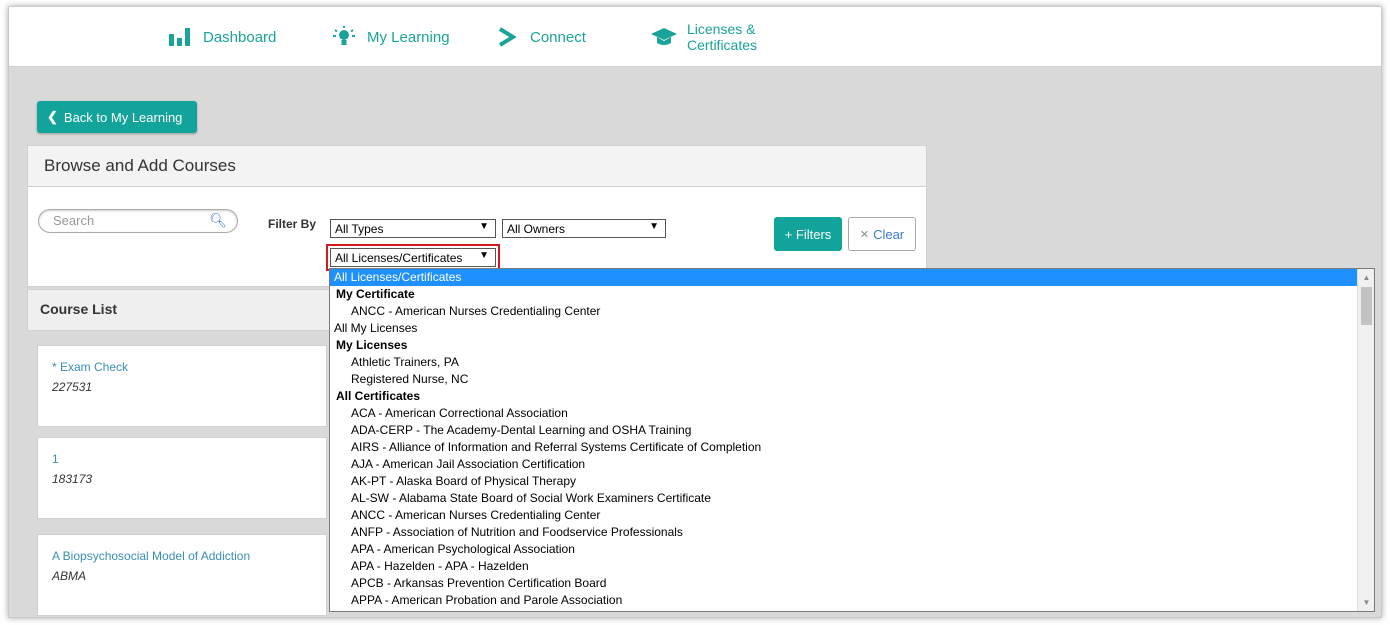  I want to click on dropdown-option-group: My Licenses, so click(372, 345).